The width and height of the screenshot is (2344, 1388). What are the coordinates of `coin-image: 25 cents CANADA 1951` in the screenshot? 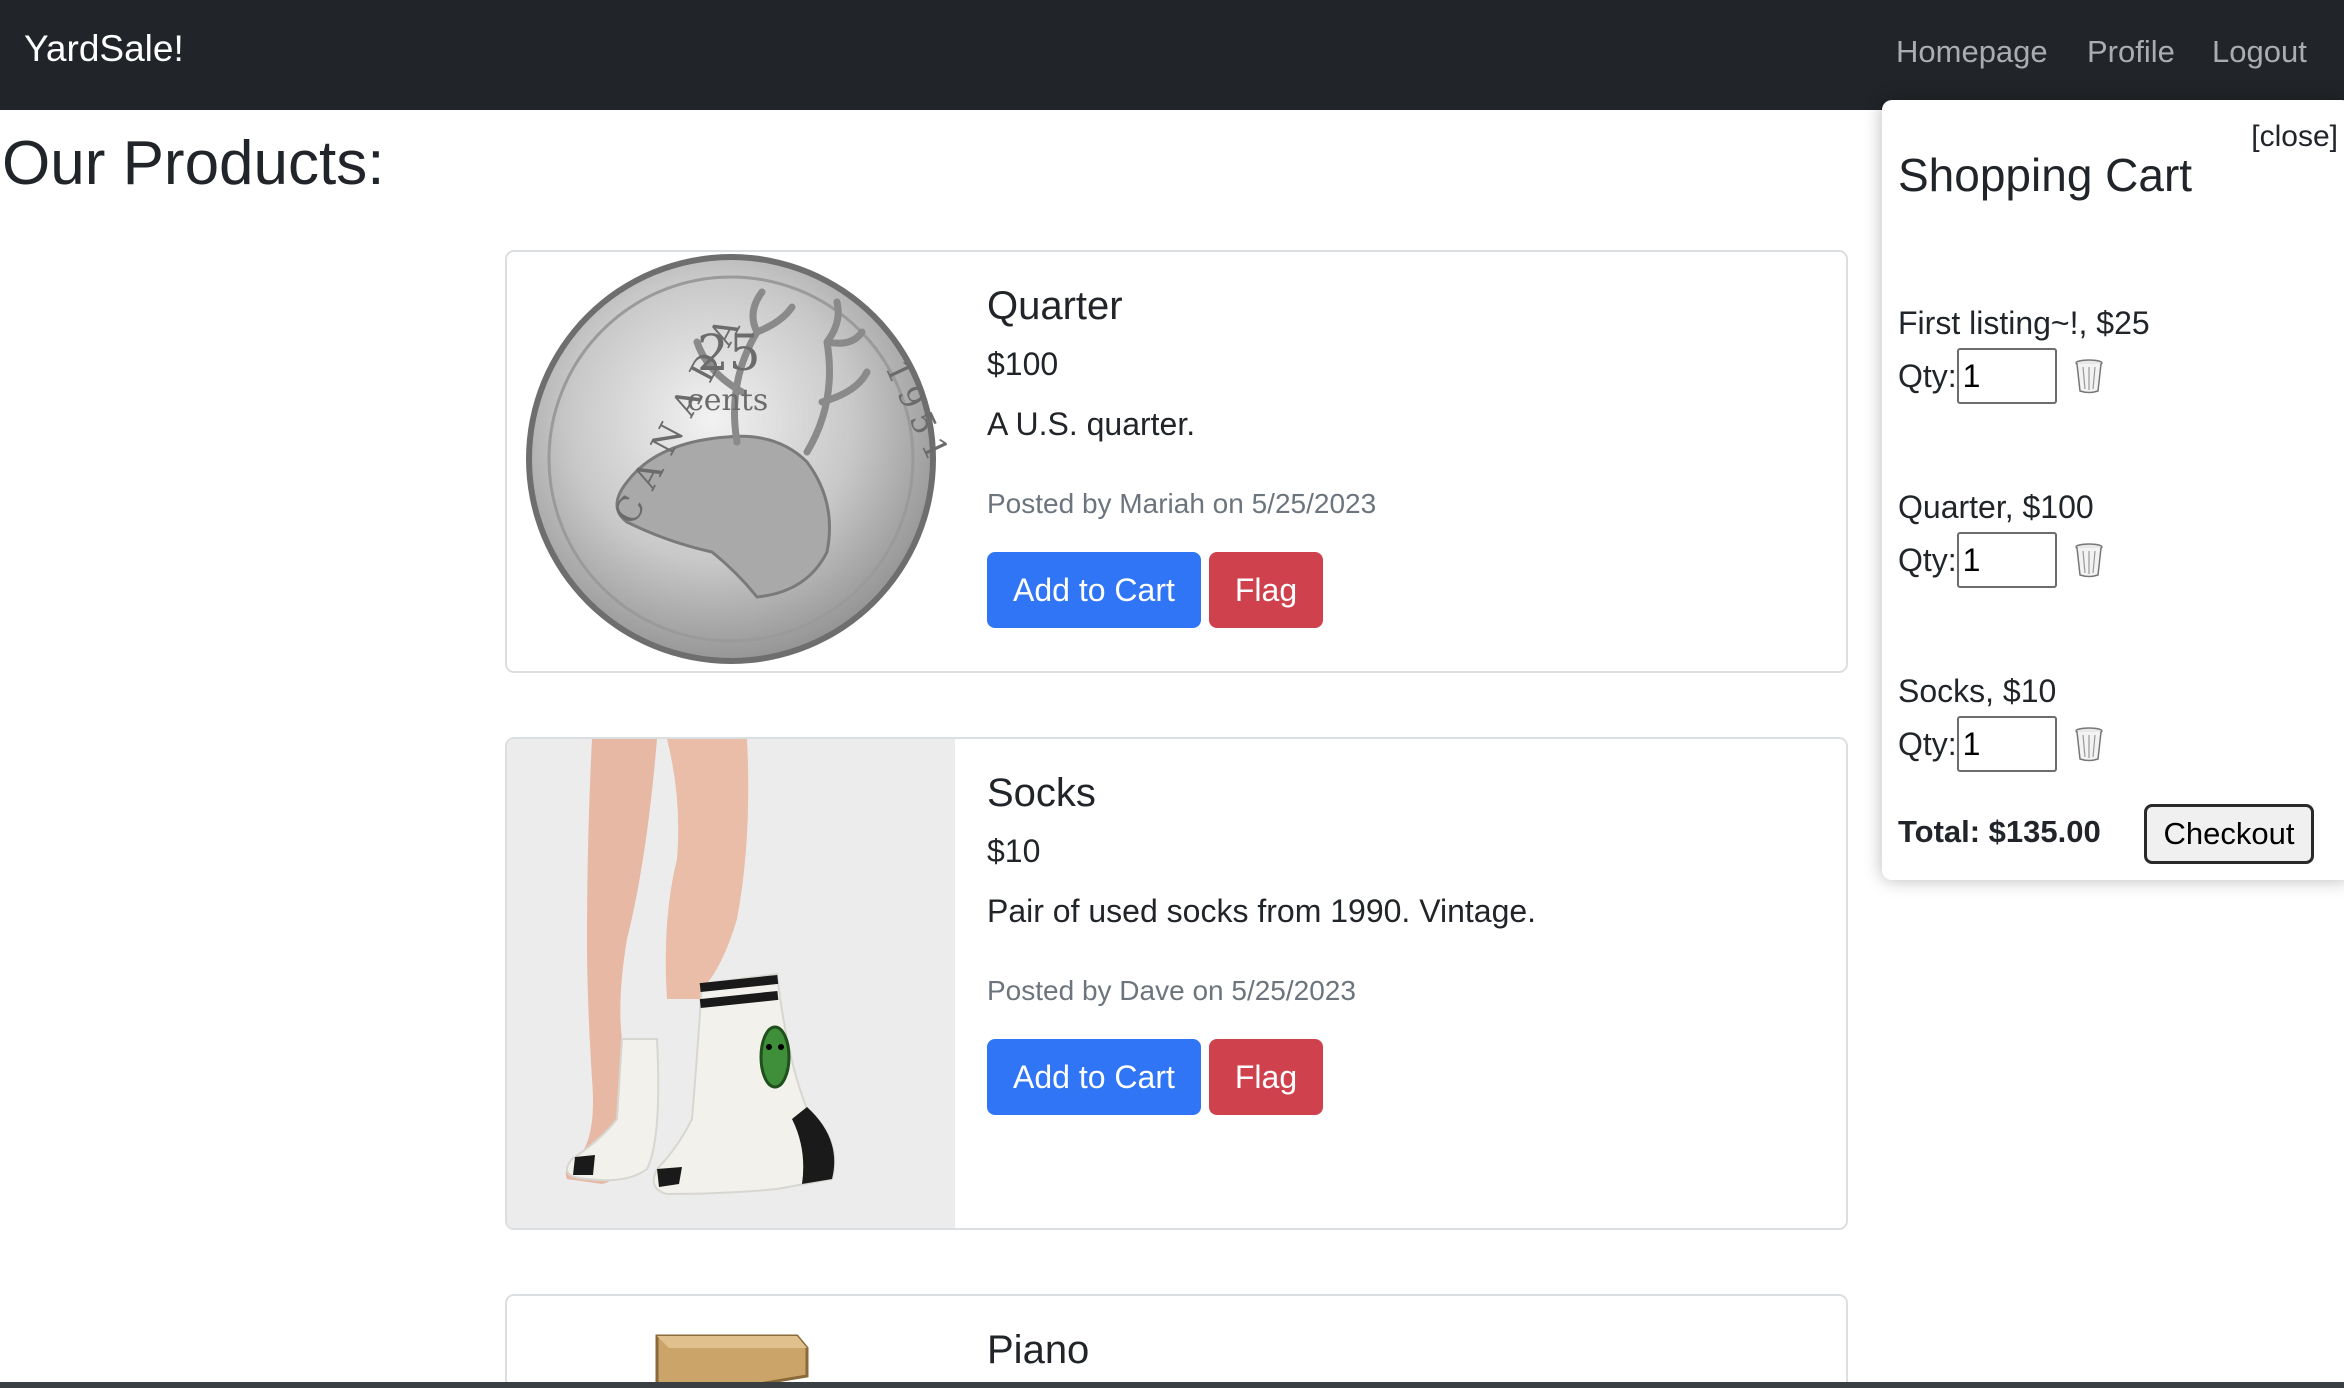 It's located at (740, 459).